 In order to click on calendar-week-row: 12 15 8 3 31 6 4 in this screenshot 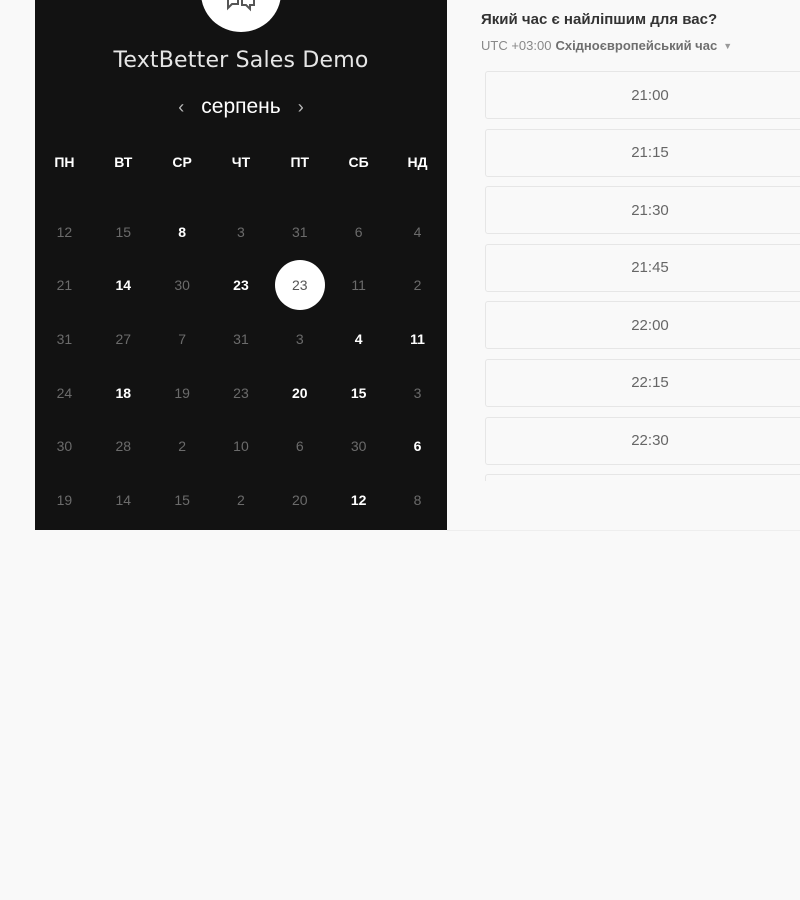, I will do `click(241, 232)`.